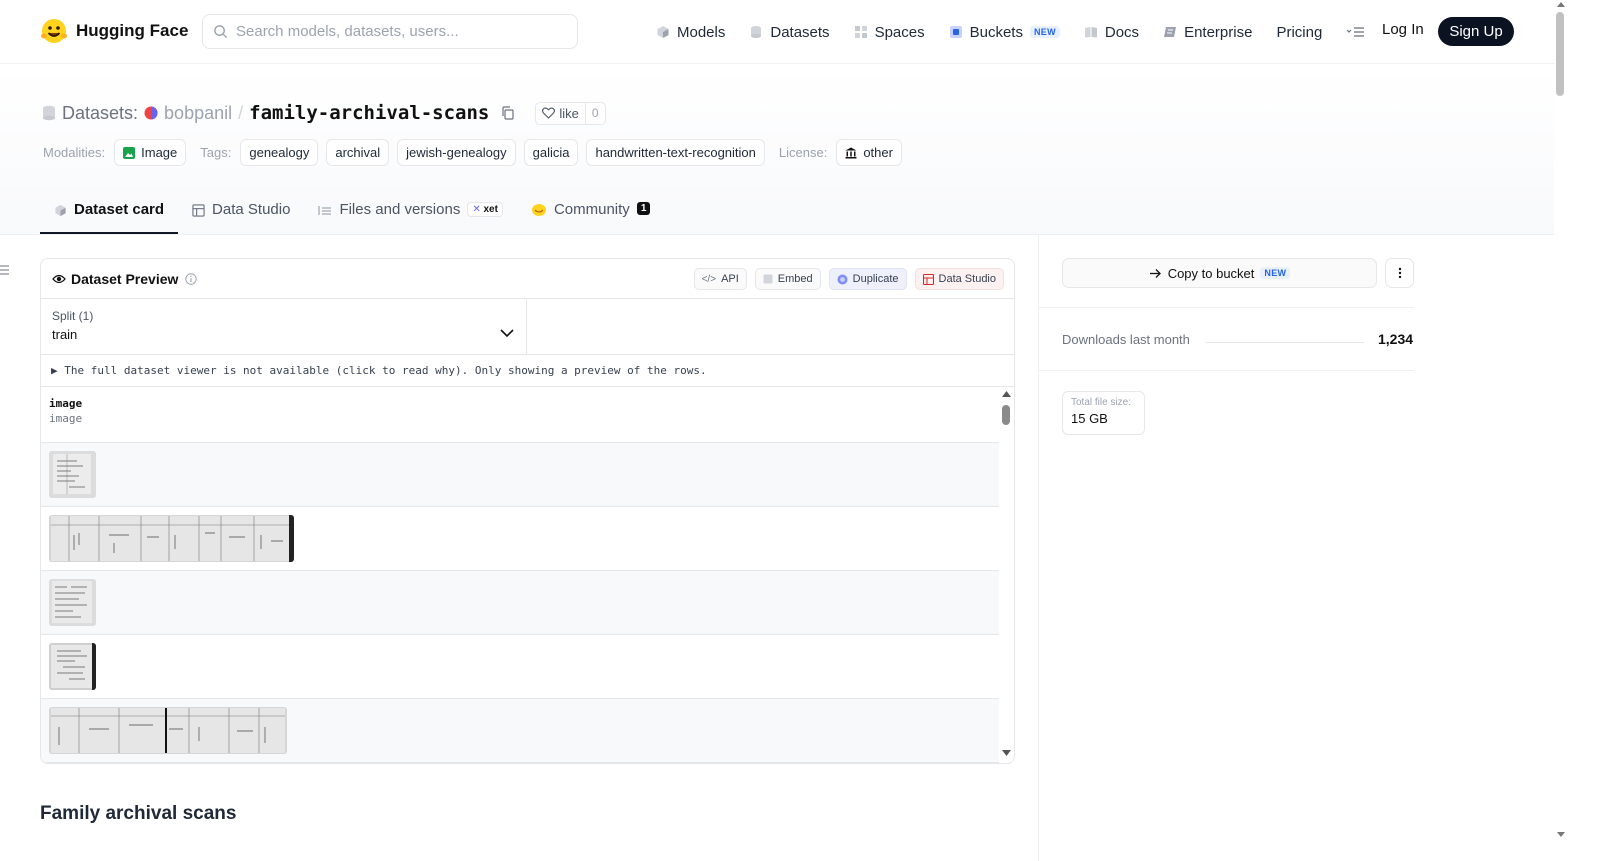 This screenshot has height=861, width=1600. Describe the element at coordinates (803, 152) in the screenshot. I see `license-label: License:` at that location.